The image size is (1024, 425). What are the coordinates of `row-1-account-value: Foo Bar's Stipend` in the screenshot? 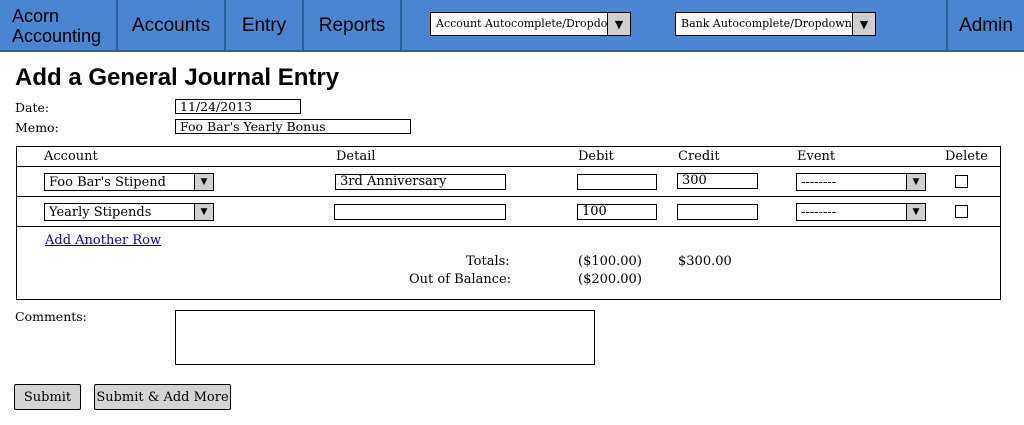 It's located at (107, 182).